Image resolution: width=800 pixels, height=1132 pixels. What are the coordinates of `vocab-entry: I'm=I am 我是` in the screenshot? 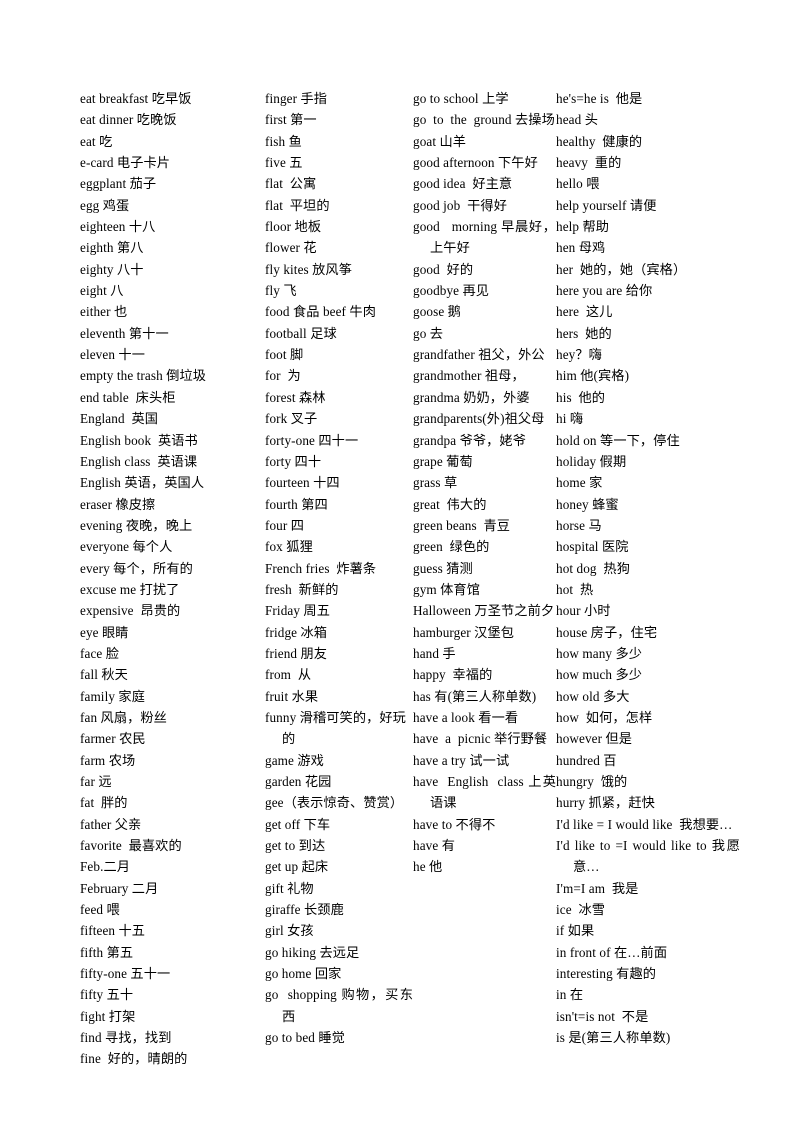 It's located at (597, 888).